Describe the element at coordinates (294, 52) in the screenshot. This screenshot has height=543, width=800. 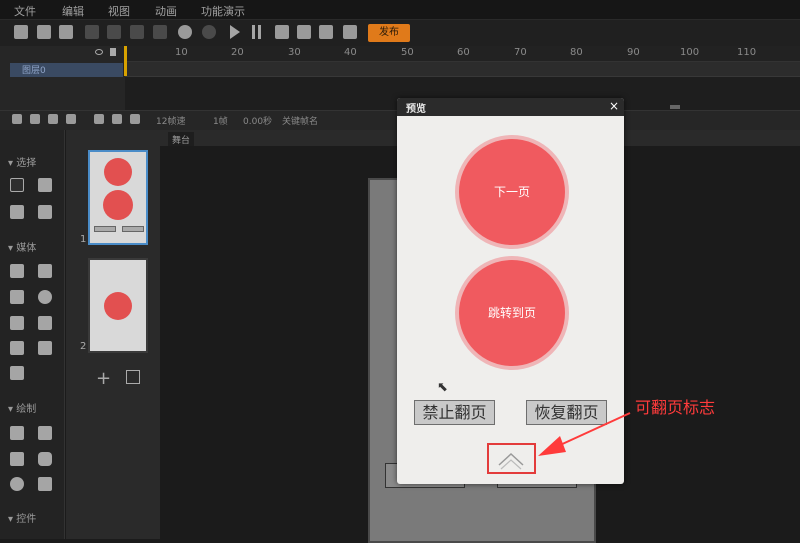
I see `ruler-number: 30` at that location.